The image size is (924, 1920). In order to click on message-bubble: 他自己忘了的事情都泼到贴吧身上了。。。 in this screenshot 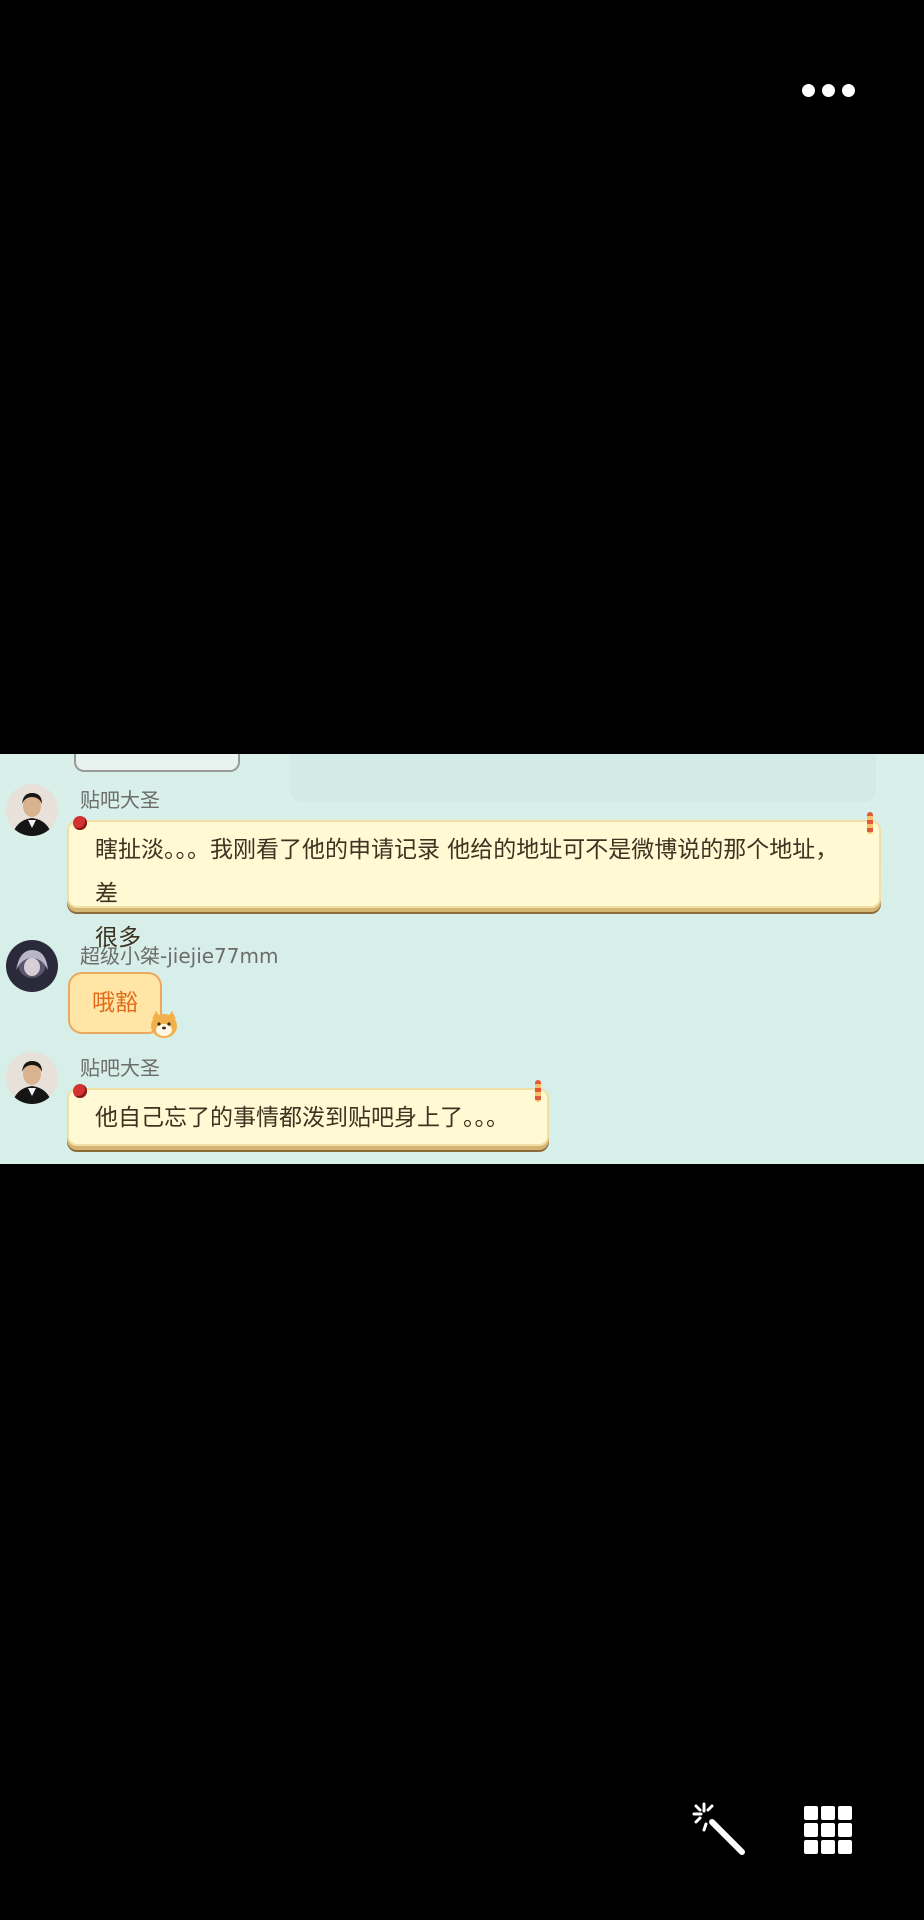, I will do `click(308, 1113)`.